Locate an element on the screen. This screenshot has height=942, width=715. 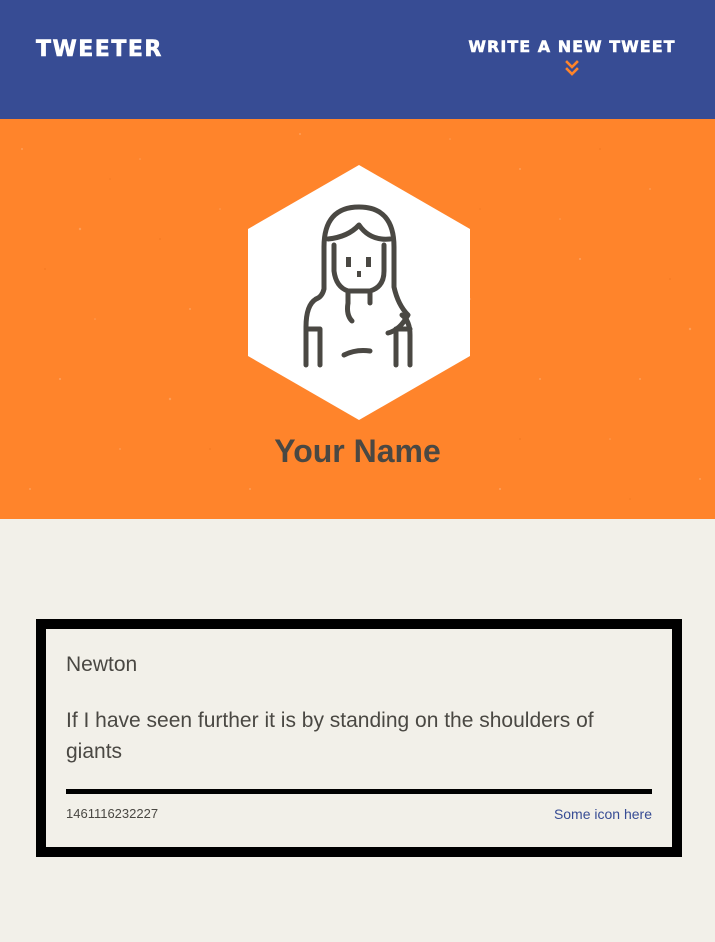
double-chevron-down-icon is located at coordinates (572, 68).